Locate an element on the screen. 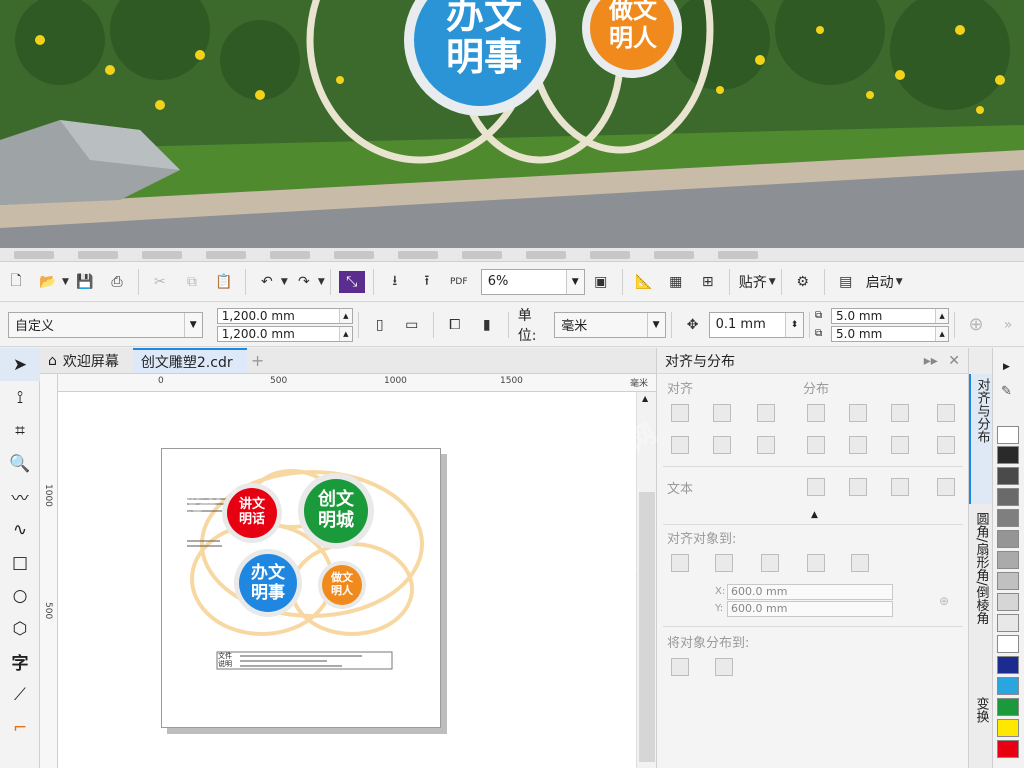  distribute-spacing-icon is located at coordinates (900, 413).